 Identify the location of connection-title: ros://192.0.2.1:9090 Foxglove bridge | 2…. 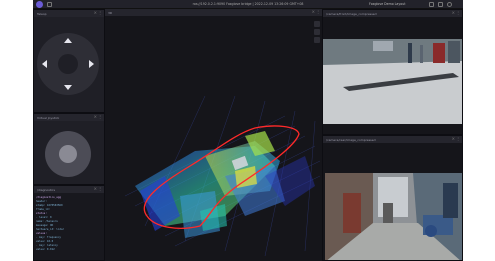
(248, 4).